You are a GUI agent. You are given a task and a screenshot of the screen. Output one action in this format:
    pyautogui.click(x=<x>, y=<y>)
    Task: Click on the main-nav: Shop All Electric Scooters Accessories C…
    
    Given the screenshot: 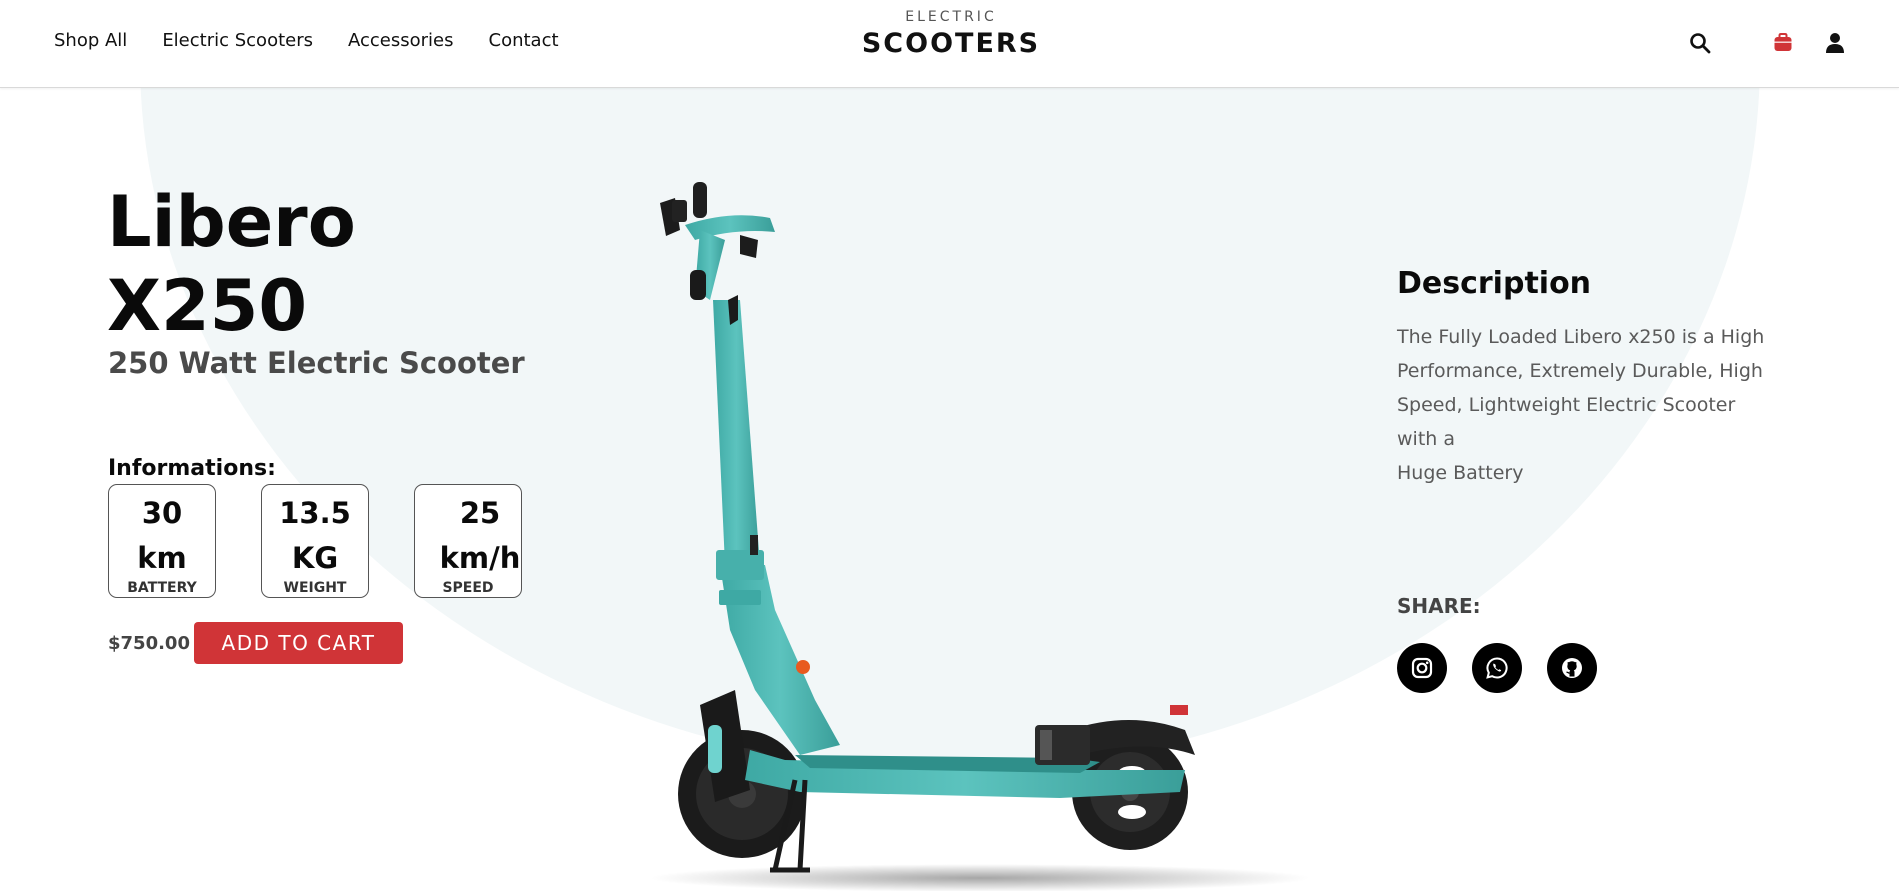 What is the action you would take?
    pyautogui.click(x=306, y=40)
    